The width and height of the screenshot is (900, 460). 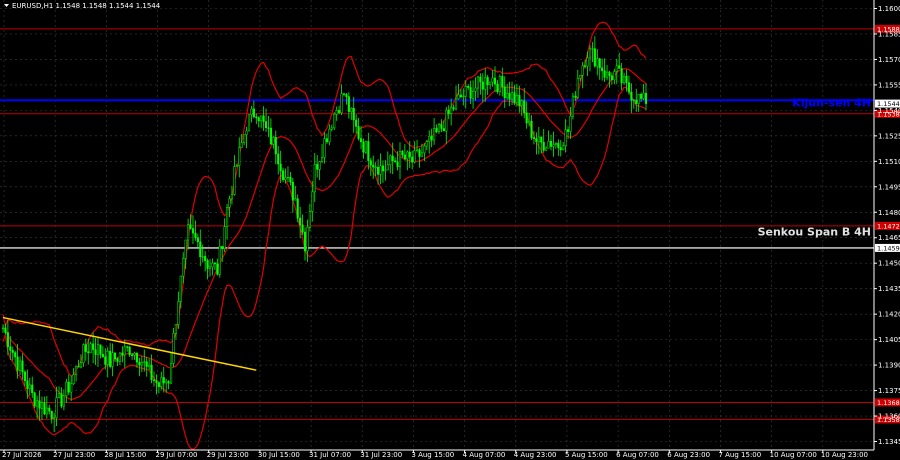 I want to click on x-tick-label: 29 Jul 23:00, so click(x=228, y=455).